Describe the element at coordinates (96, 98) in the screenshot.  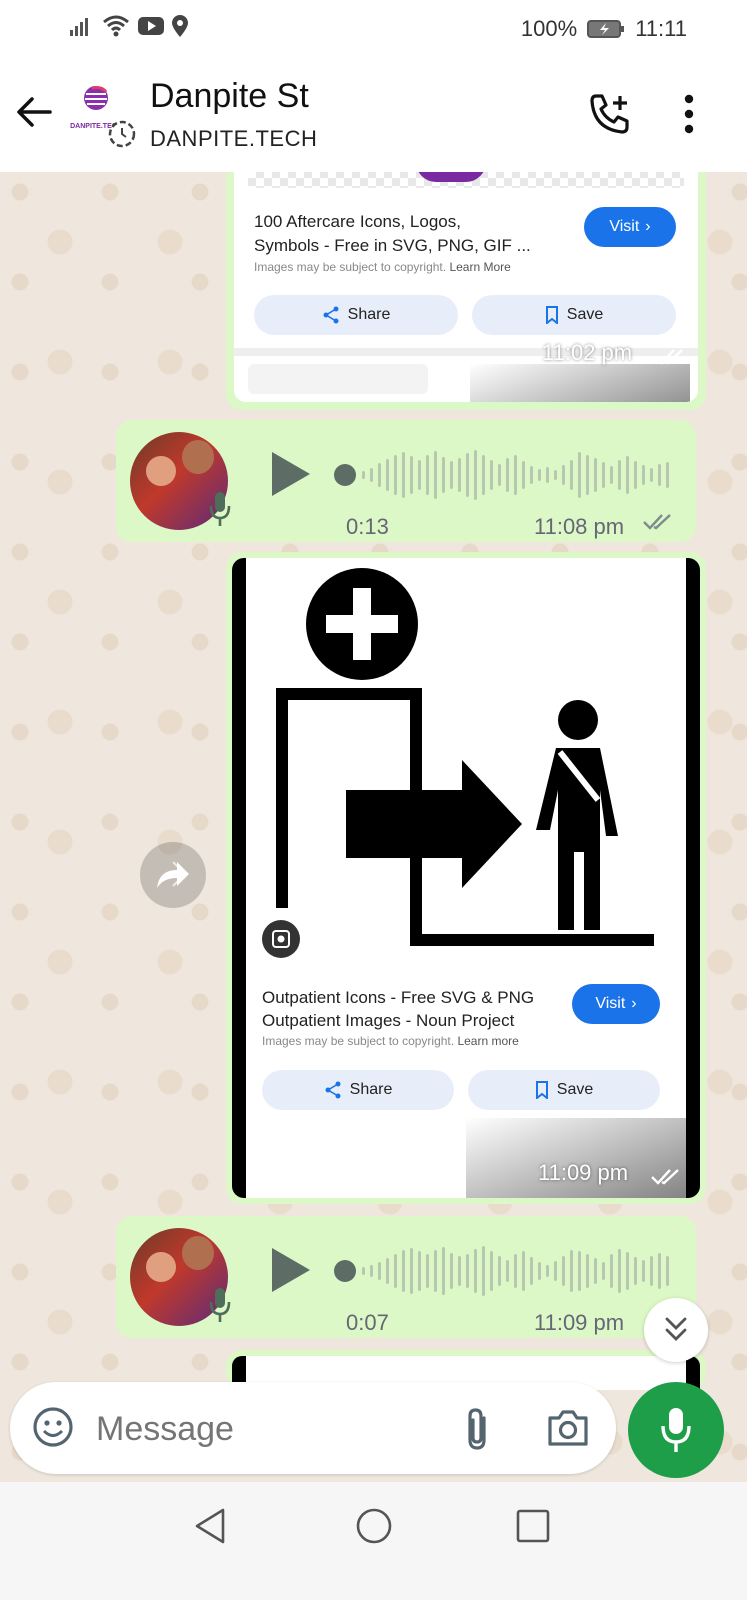
I see `logo-icon` at that location.